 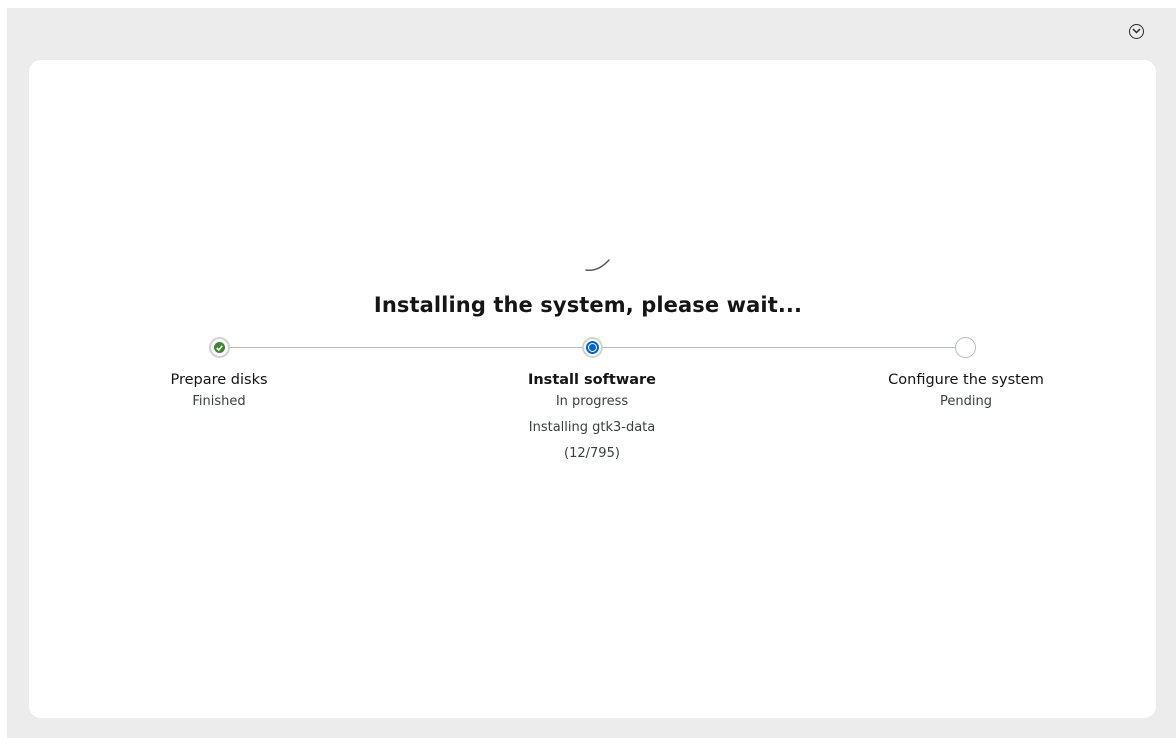 What do you see at coordinates (592, 427) in the screenshot?
I see `step-detail: Installing gtk3-data` at bounding box center [592, 427].